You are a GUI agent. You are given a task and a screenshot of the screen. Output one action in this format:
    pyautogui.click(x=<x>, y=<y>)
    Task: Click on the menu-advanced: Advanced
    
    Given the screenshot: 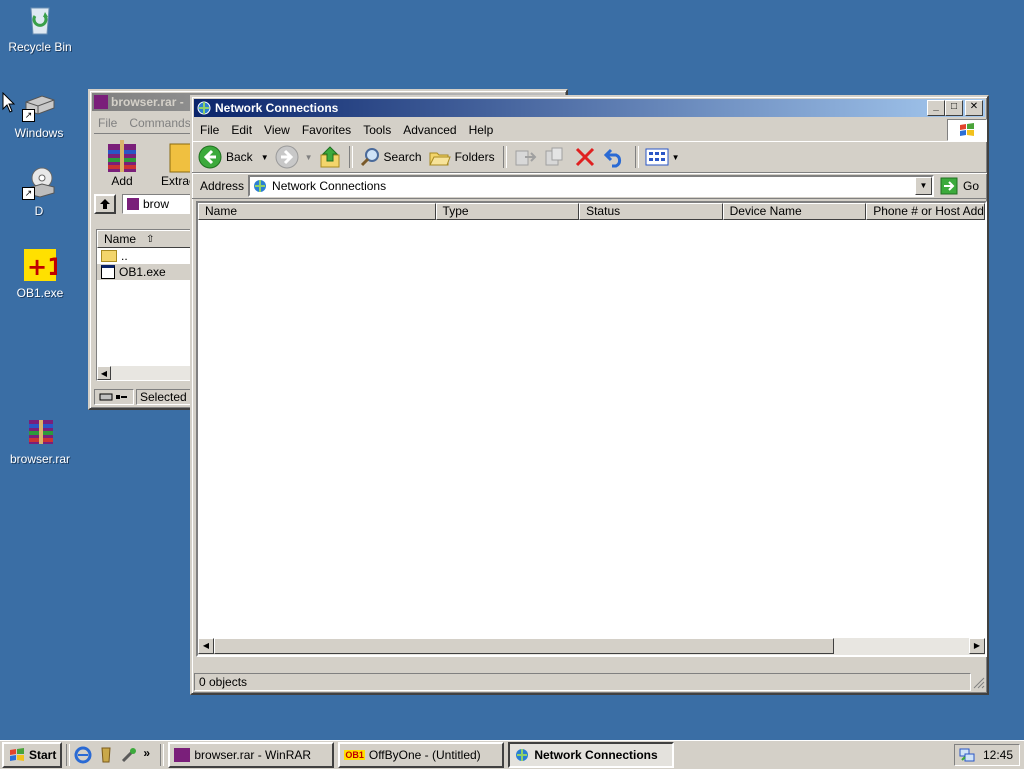 What is the action you would take?
    pyautogui.click(x=429, y=130)
    